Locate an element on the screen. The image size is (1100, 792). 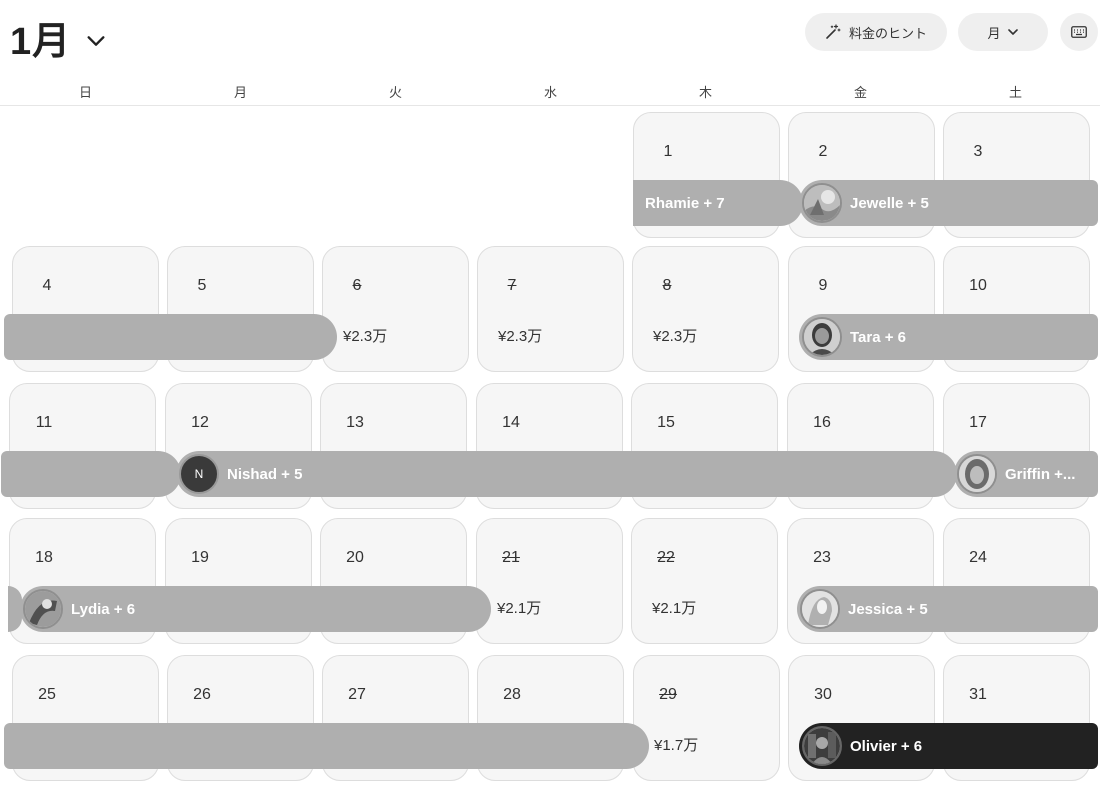
day-number: 3 is located at coordinates (978, 151).